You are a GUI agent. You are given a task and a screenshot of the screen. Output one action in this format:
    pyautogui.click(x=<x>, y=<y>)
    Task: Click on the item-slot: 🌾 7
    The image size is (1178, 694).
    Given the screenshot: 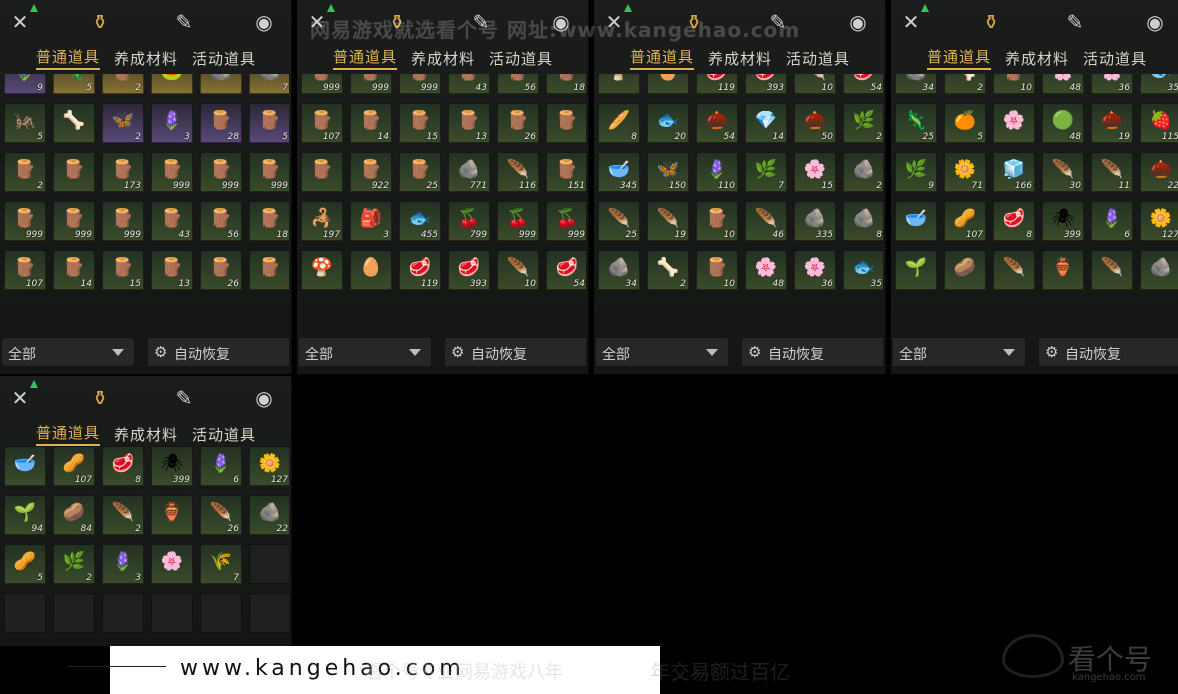 What is the action you would take?
    pyautogui.click(x=221, y=564)
    